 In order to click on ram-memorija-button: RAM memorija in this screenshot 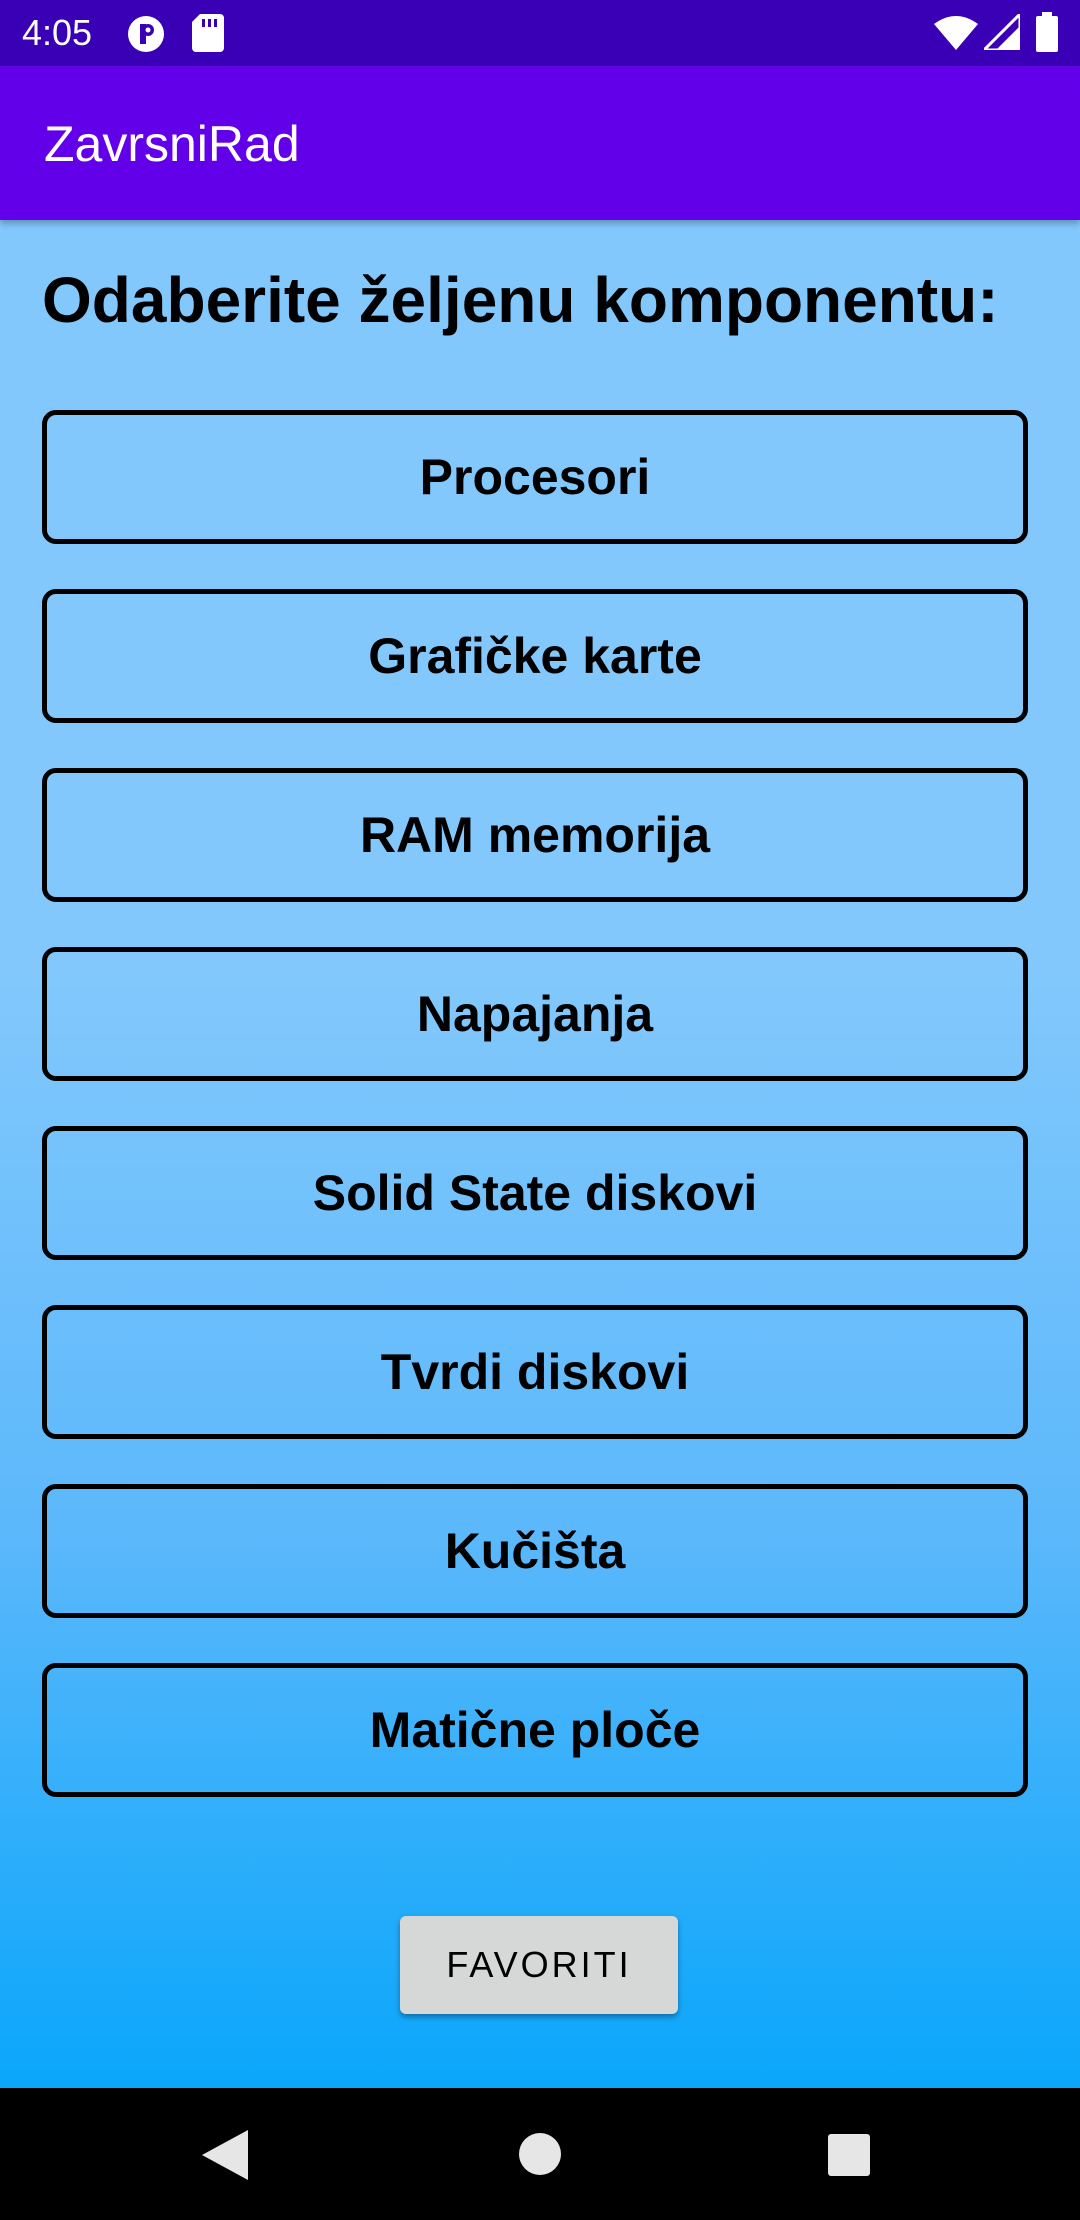, I will do `click(535, 835)`.